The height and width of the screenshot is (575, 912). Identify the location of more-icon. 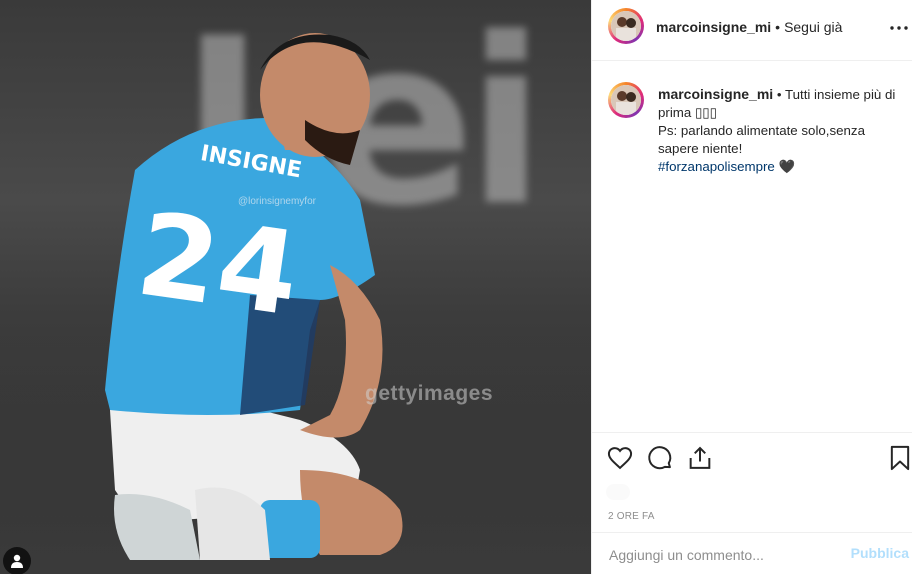
(899, 28).